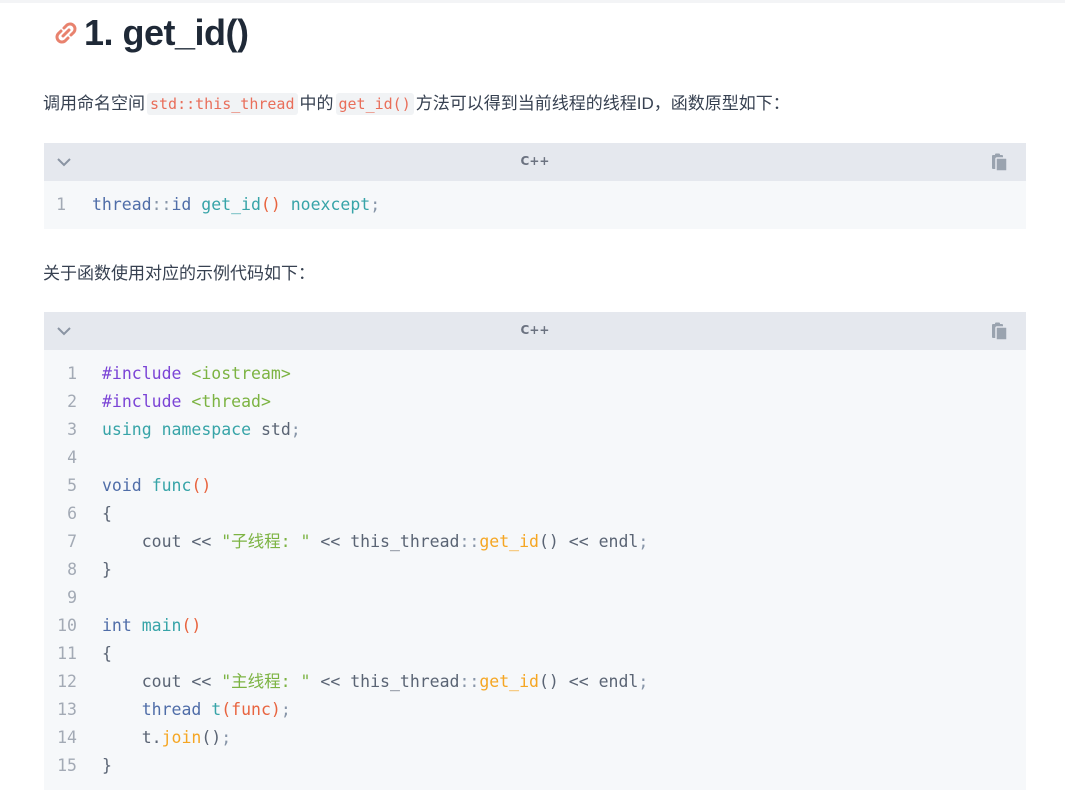  What do you see at coordinates (266, 681) in the screenshot?
I see `code-token: "主线程: "` at bounding box center [266, 681].